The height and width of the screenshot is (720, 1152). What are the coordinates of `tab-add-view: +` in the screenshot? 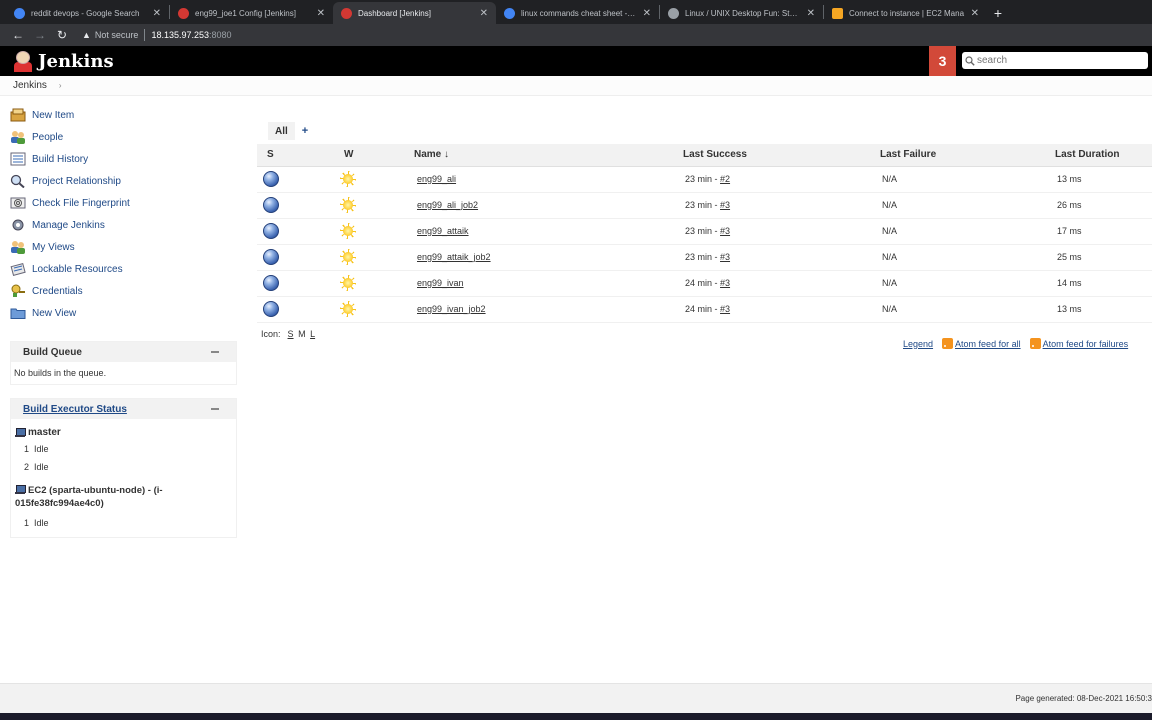 It's located at (305, 131).